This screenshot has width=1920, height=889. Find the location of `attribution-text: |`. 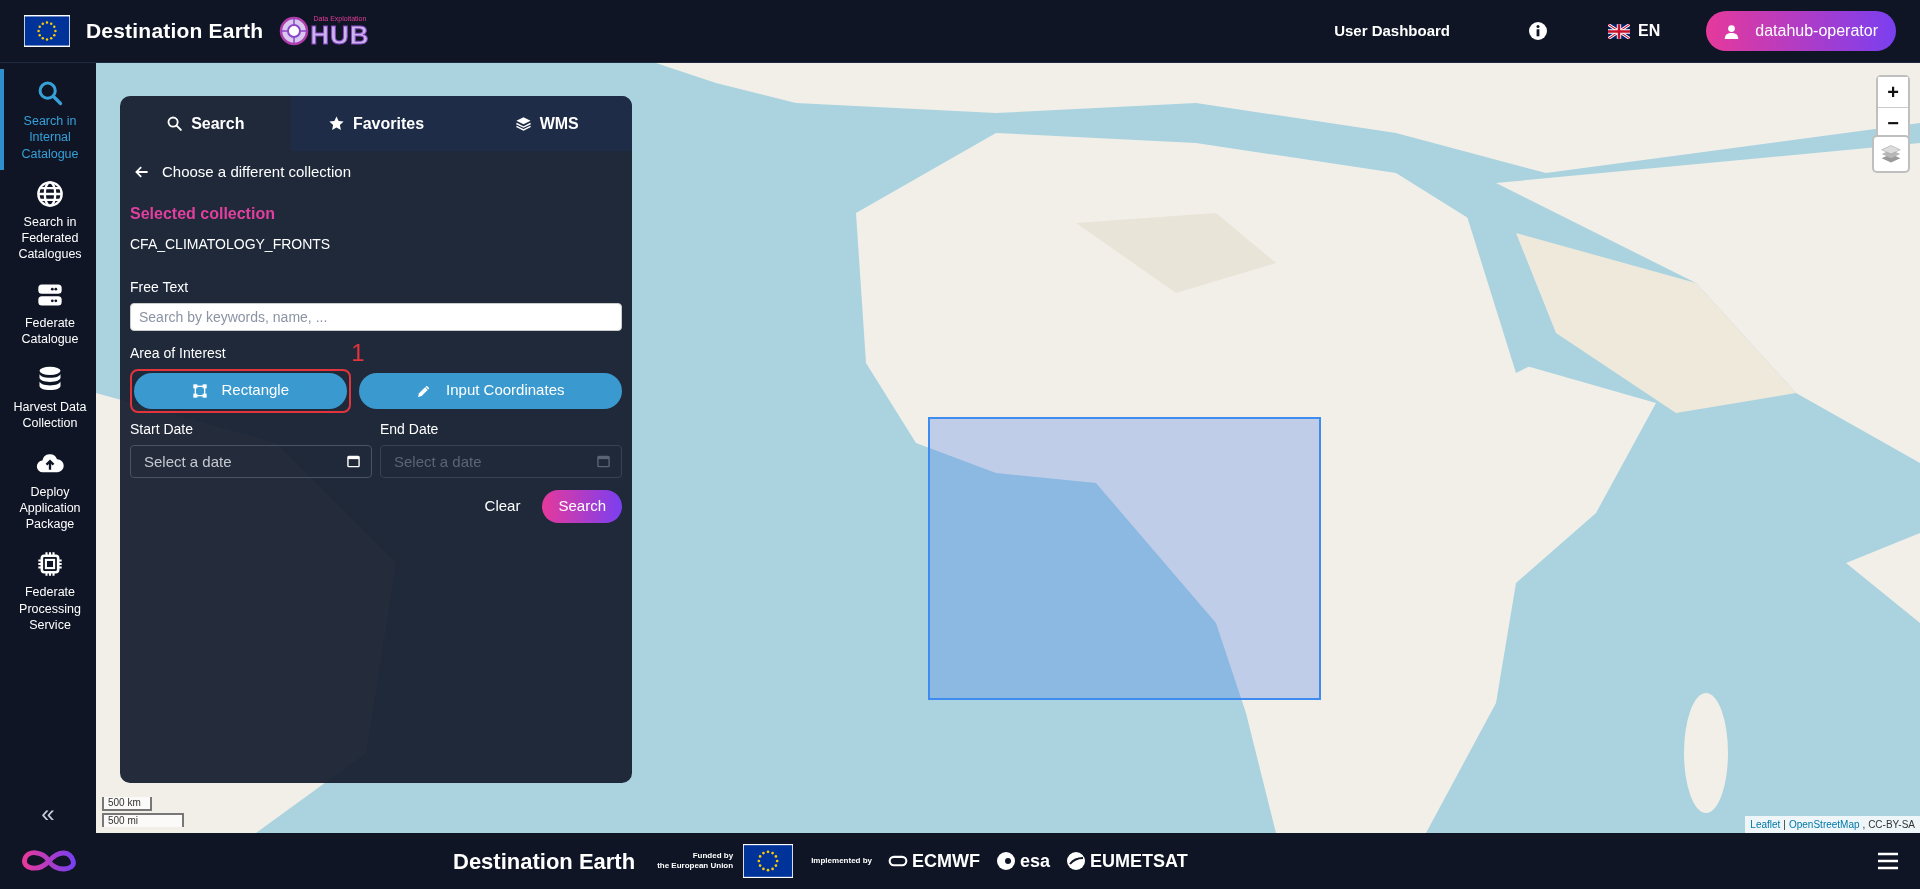

attribution-text: | is located at coordinates (1784, 825).